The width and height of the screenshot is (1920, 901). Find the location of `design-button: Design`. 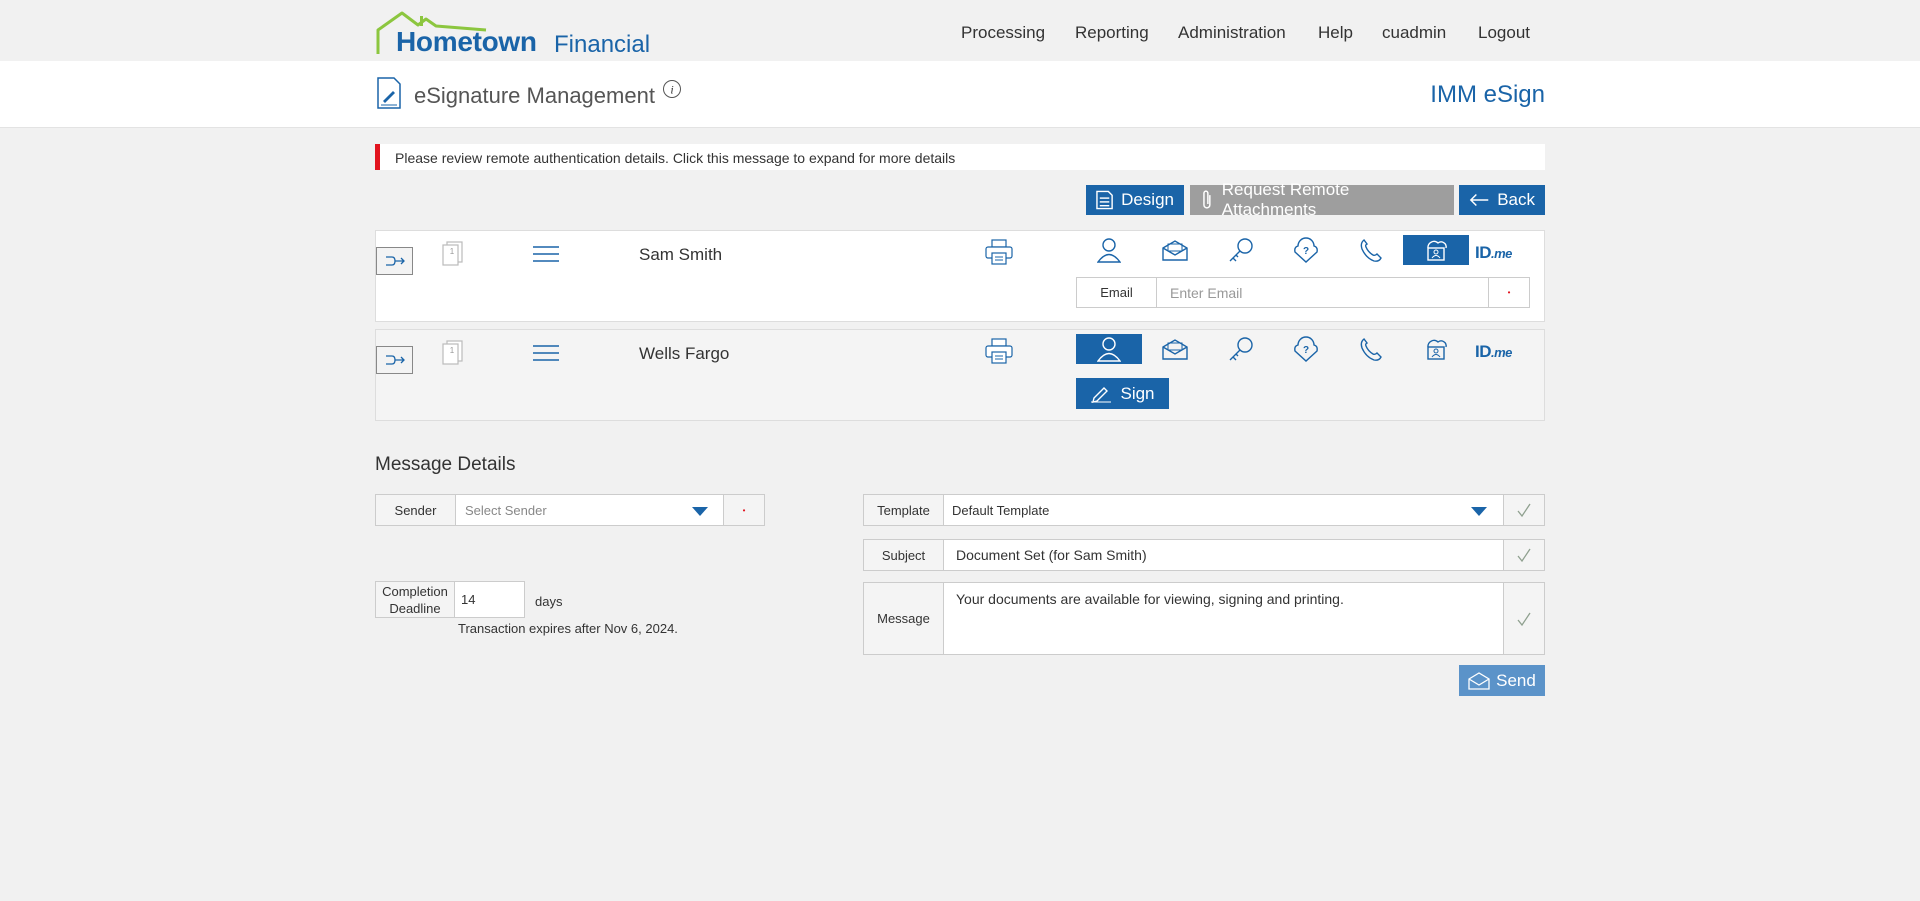

design-button: Design is located at coordinates (1135, 200).